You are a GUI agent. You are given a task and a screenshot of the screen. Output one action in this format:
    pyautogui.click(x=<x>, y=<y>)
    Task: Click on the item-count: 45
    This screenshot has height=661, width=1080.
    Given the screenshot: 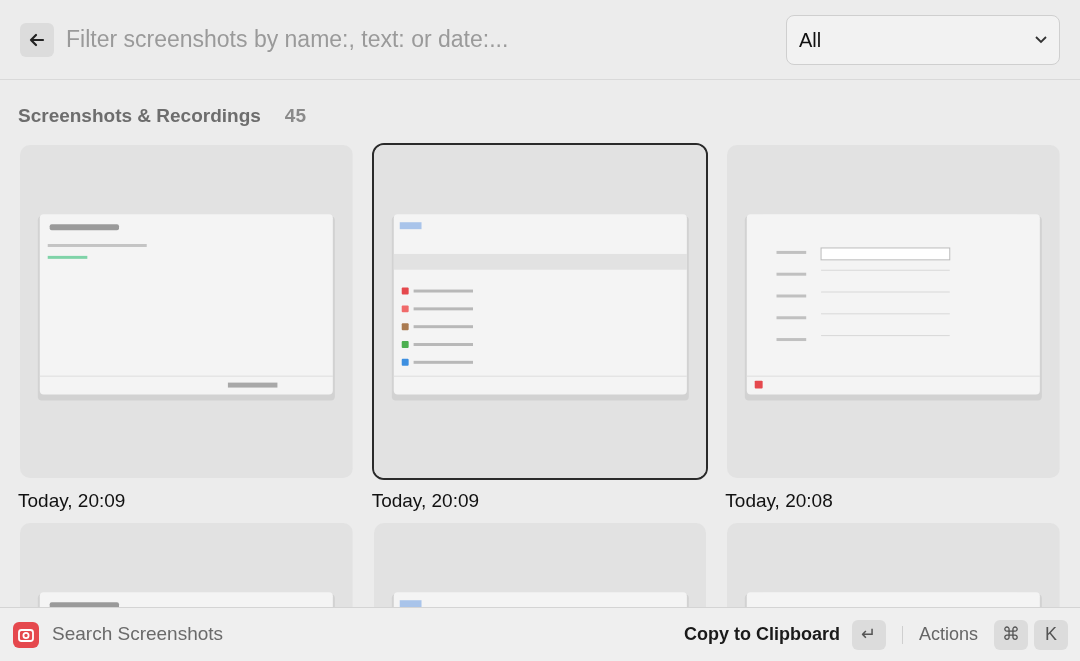 What is the action you would take?
    pyautogui.click(x=295, y=116)
    